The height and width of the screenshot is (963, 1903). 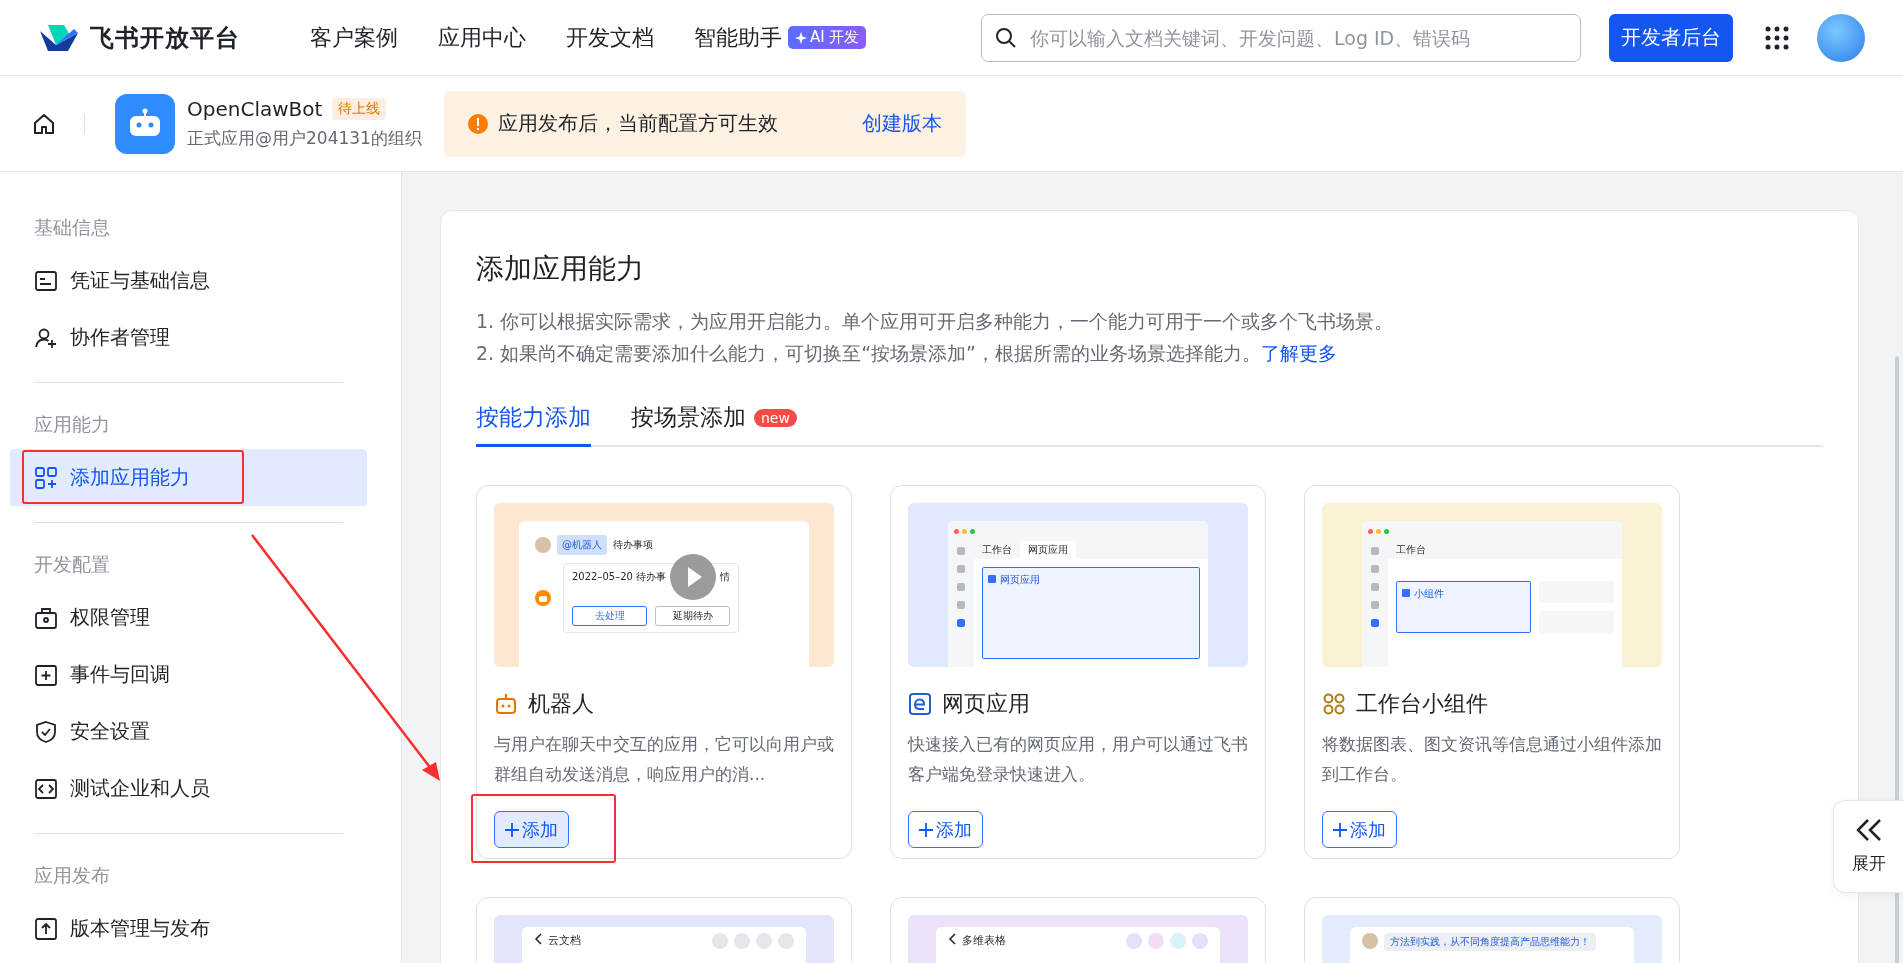 I want to click on status-tag: 待上线, so click(x=359, y=109).